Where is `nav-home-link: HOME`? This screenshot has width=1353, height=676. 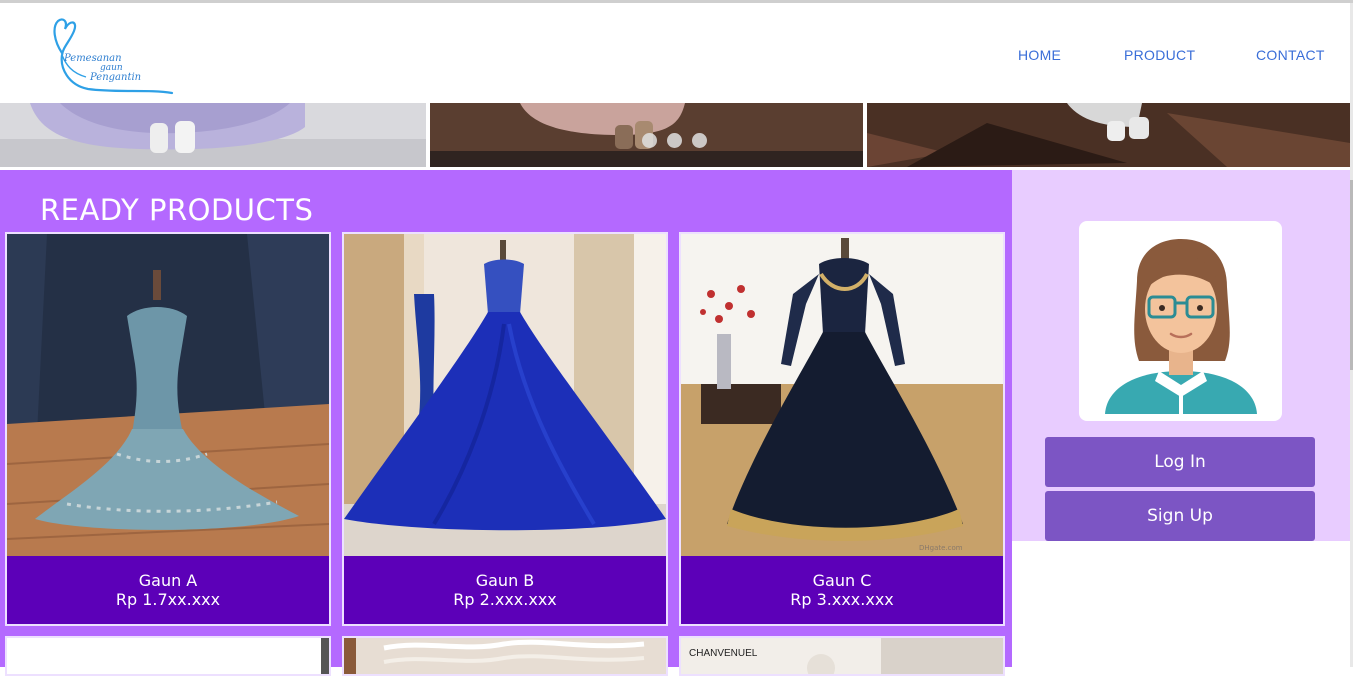 nav-home-link: HOME is located at coordinates (1039, 55).